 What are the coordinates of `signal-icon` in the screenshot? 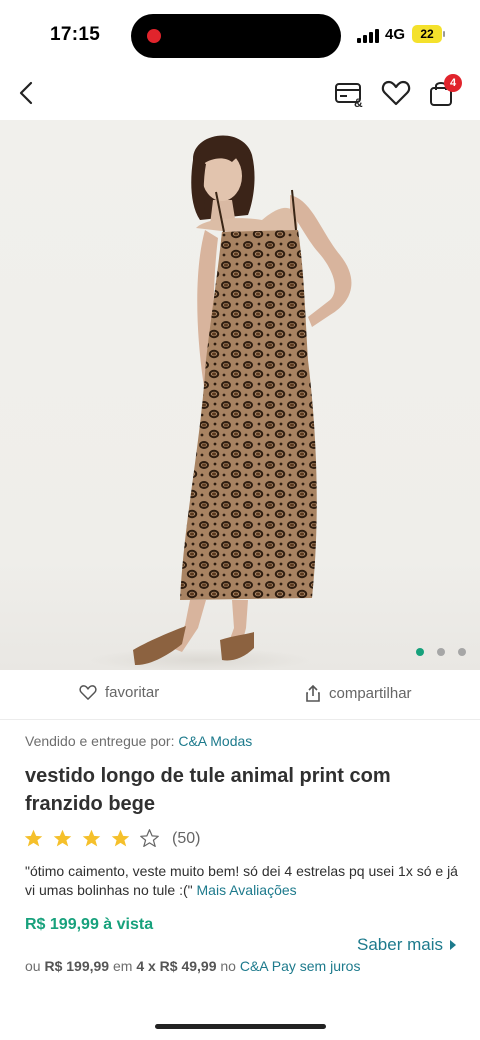 It's located at (369, 36).